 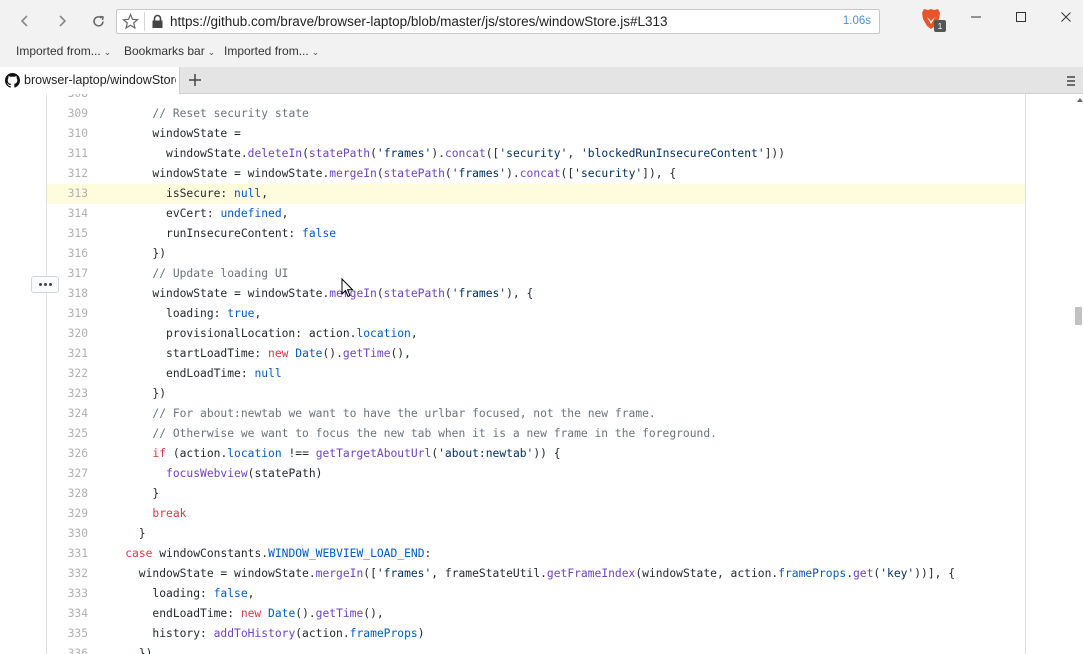 I want to click on bookmark-star-icon, so click(x=130, y=21).